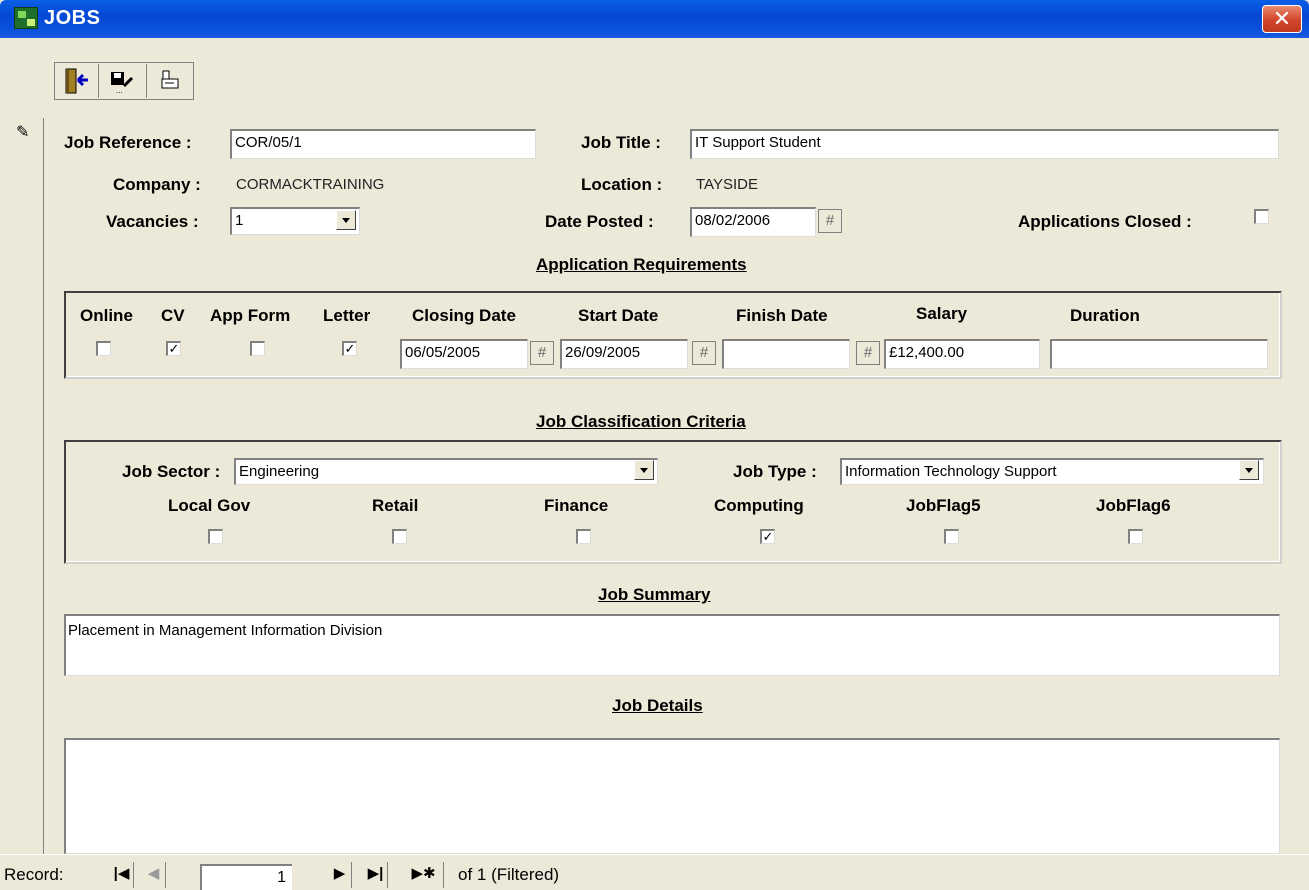 The width and height of the screenshot is (1309, 890). Describe the element at coordinates (759, 505) in the screenshot. I see `flag-label-computing: Computing` at that location.